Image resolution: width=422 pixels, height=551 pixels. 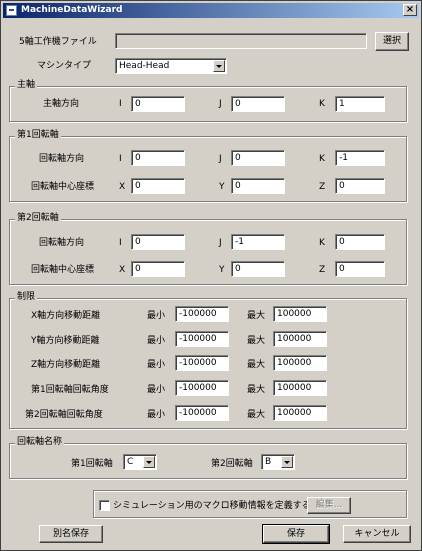 I want to click on rot2-y-input: 0, so click(x=258, y=269).